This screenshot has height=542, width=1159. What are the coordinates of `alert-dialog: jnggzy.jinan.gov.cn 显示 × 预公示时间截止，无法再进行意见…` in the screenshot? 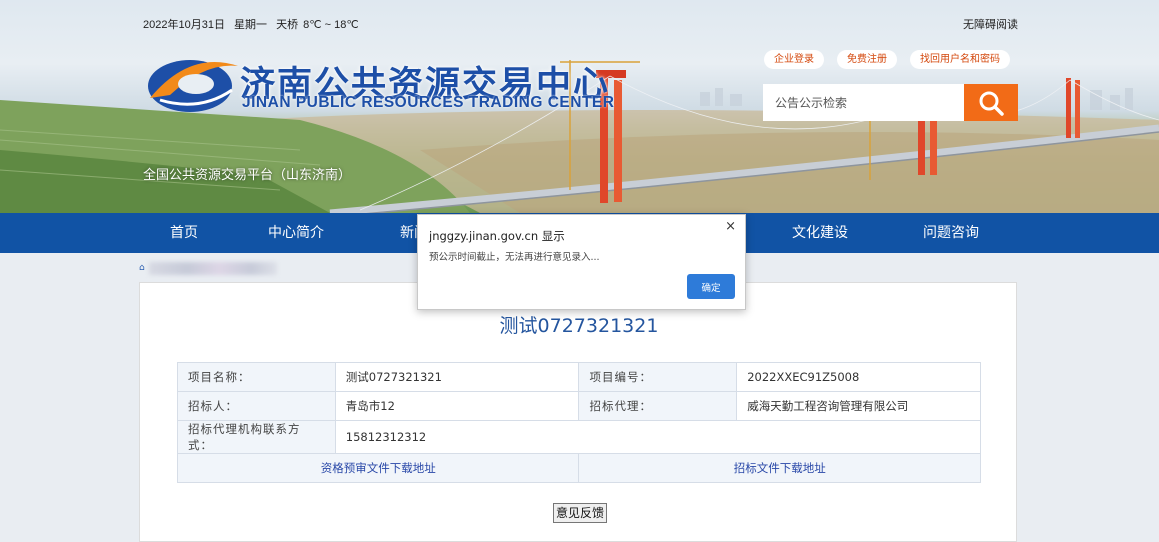 It's located at (581, 262).